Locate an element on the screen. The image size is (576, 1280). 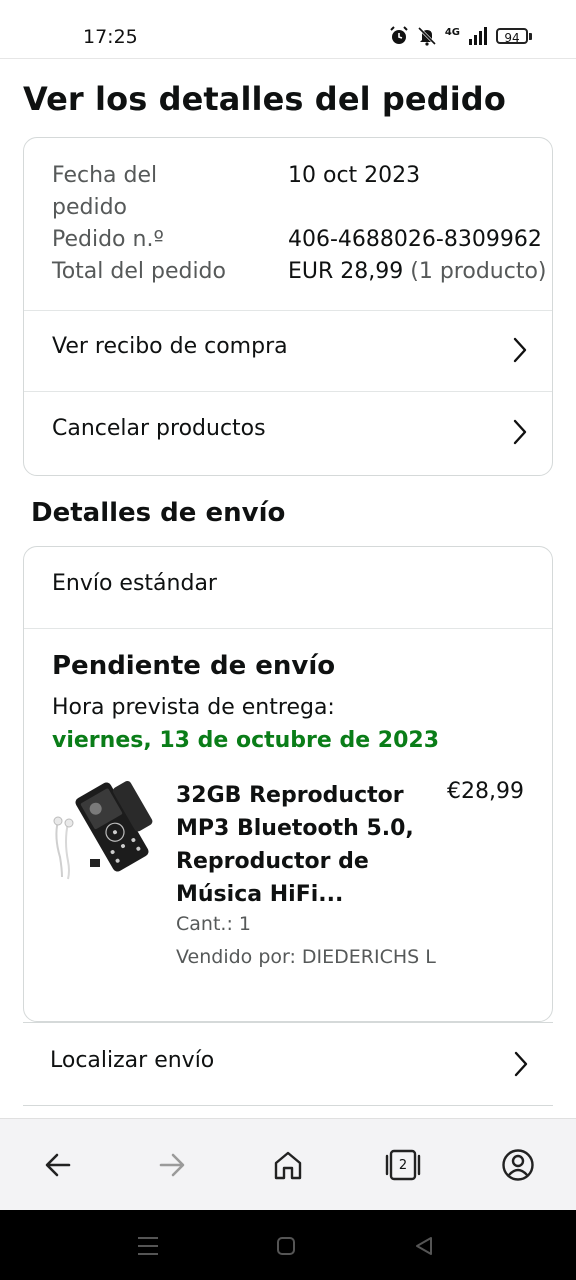
alarm-icon is located at coordinates (399, 35).